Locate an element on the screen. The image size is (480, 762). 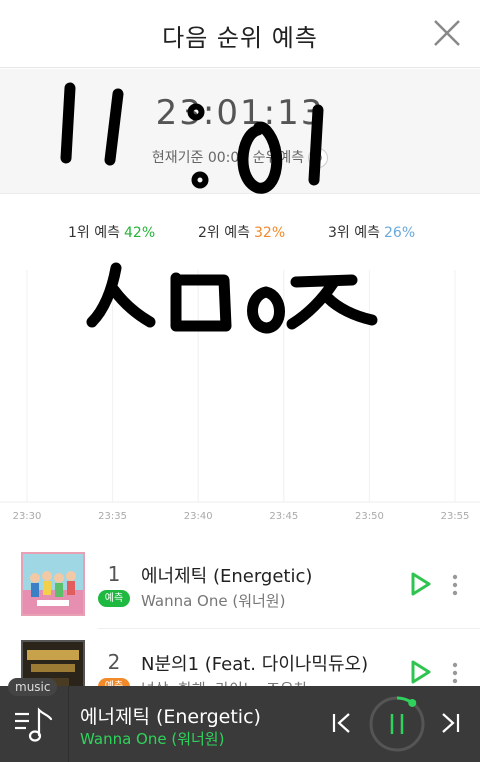
song-title: N분의1 (Feat. 다이나믹듀오) is located at coordinates (254, 663).